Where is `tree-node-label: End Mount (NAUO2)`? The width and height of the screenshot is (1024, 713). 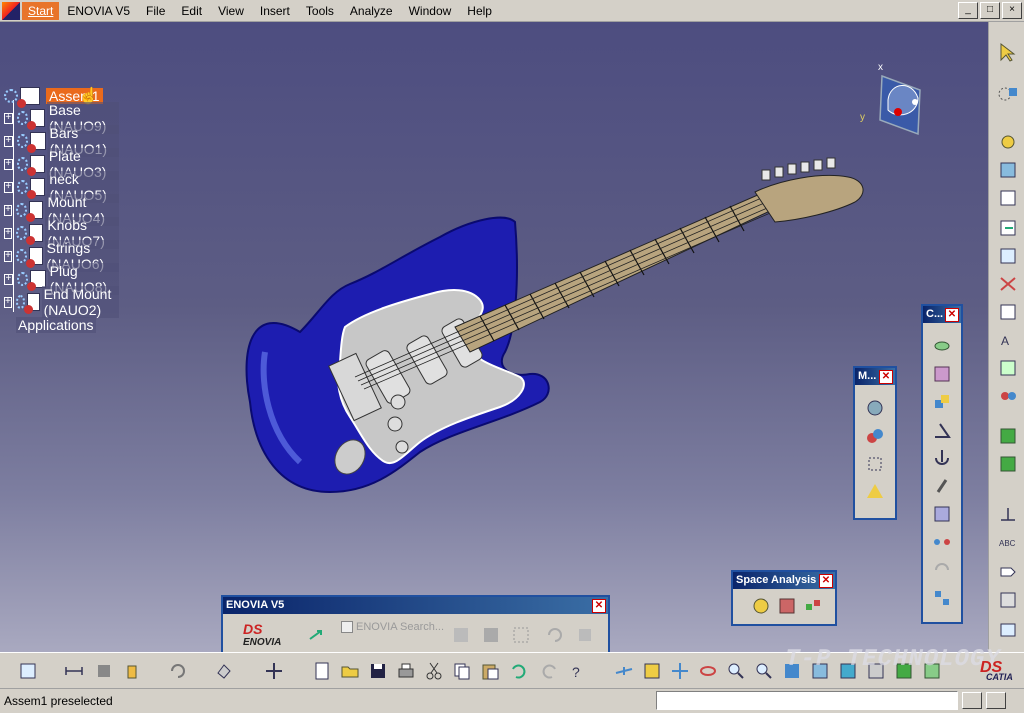 tree-node-label: End Mount (NAUO2) is located at coordinates (80, 302).